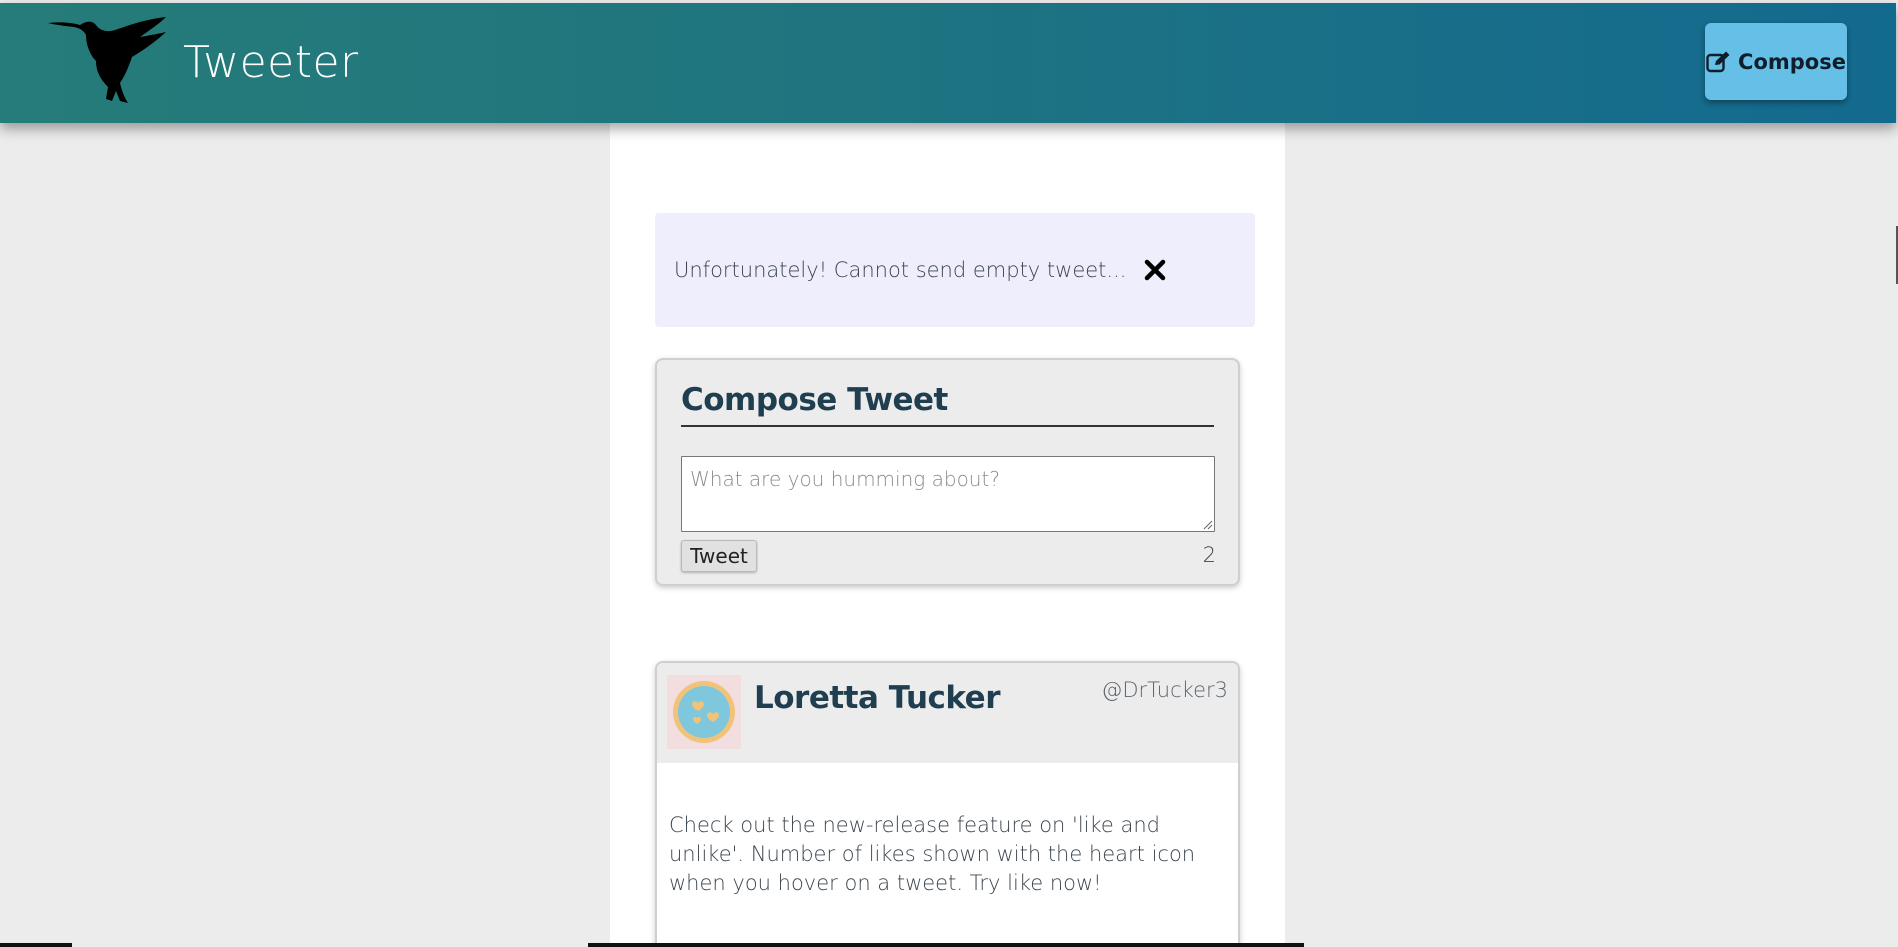 The width and height of the screenshot is (1898, 947). I want to click on top-navigation-bar: Tweeter Compose, so click(948, 63).